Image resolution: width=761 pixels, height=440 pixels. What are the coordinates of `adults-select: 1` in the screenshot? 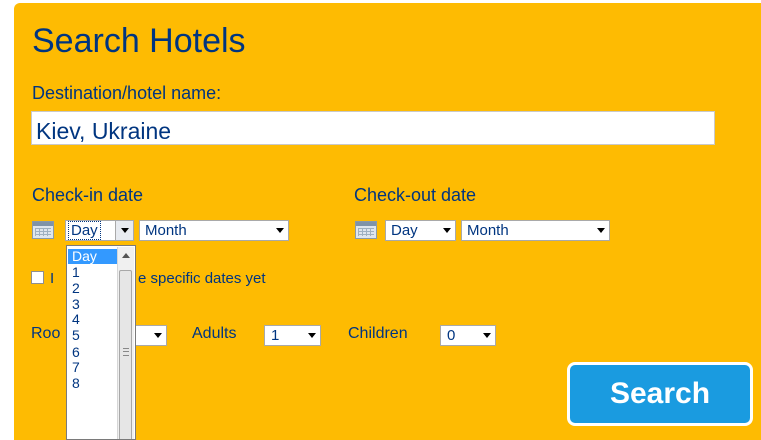 It's located at (292, 335).